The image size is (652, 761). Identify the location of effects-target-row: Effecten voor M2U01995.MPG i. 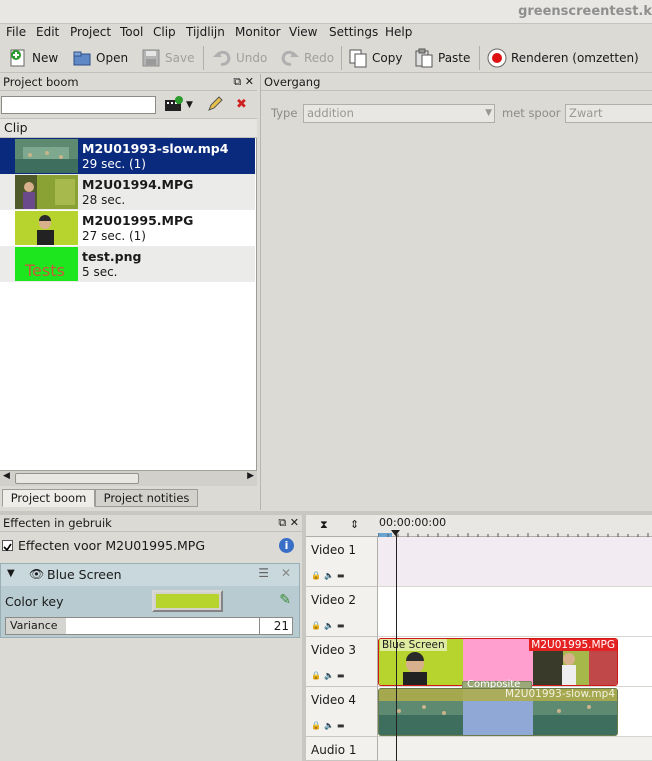
(151, 546).